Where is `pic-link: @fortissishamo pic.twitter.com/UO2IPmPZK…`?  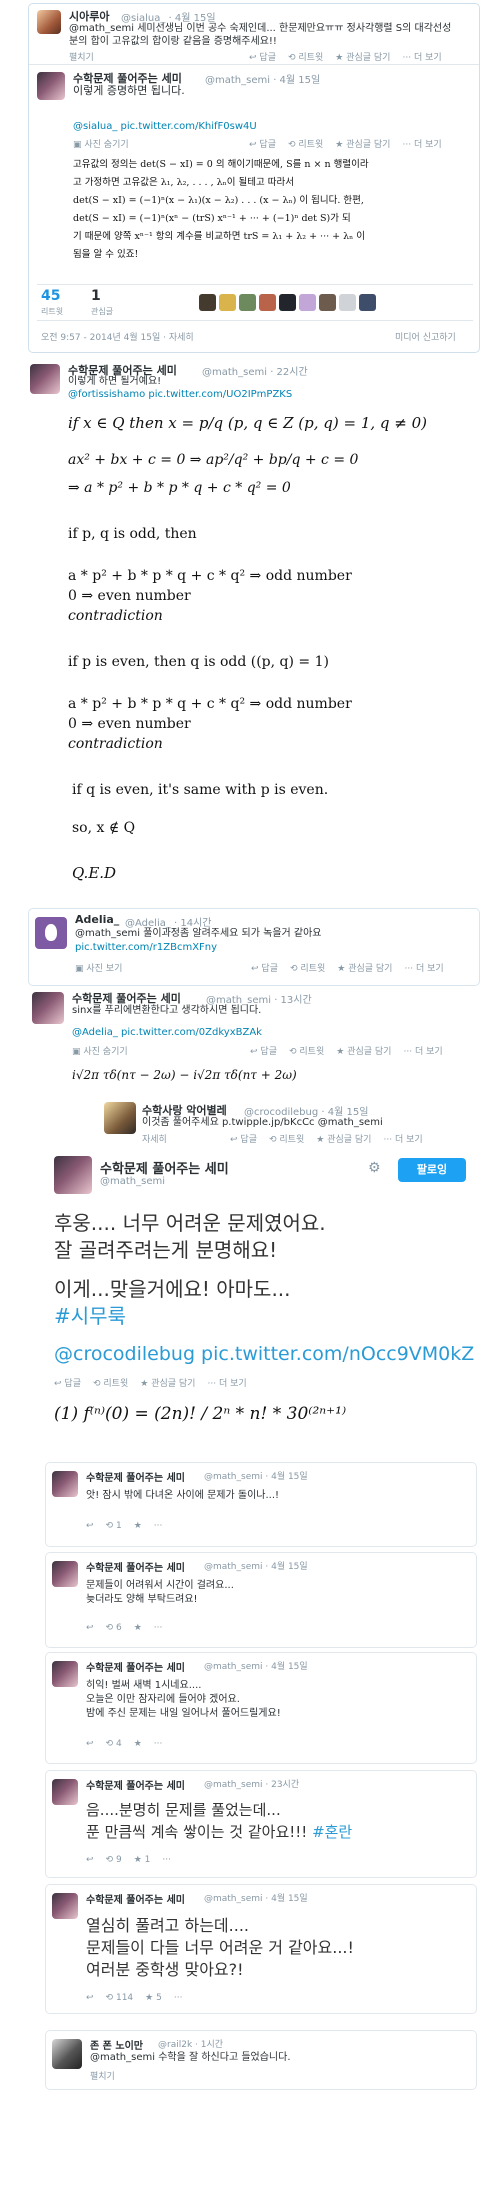
pic-link: @fortissishamo pic.twitter.com/UO2IPmPZK… is located at coordinates (180, 395).